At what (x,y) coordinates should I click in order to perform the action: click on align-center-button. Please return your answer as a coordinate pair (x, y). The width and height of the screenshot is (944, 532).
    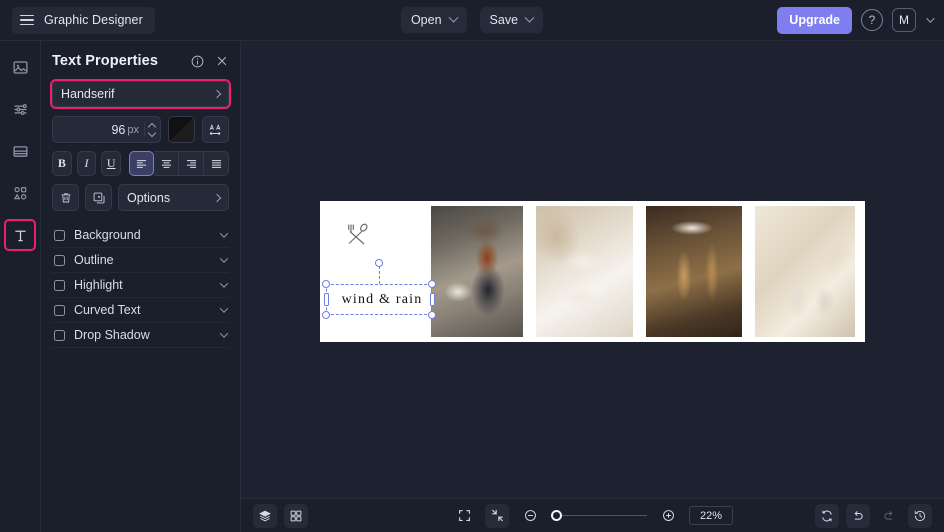
    Looking at the image, I should click on (167, 163).